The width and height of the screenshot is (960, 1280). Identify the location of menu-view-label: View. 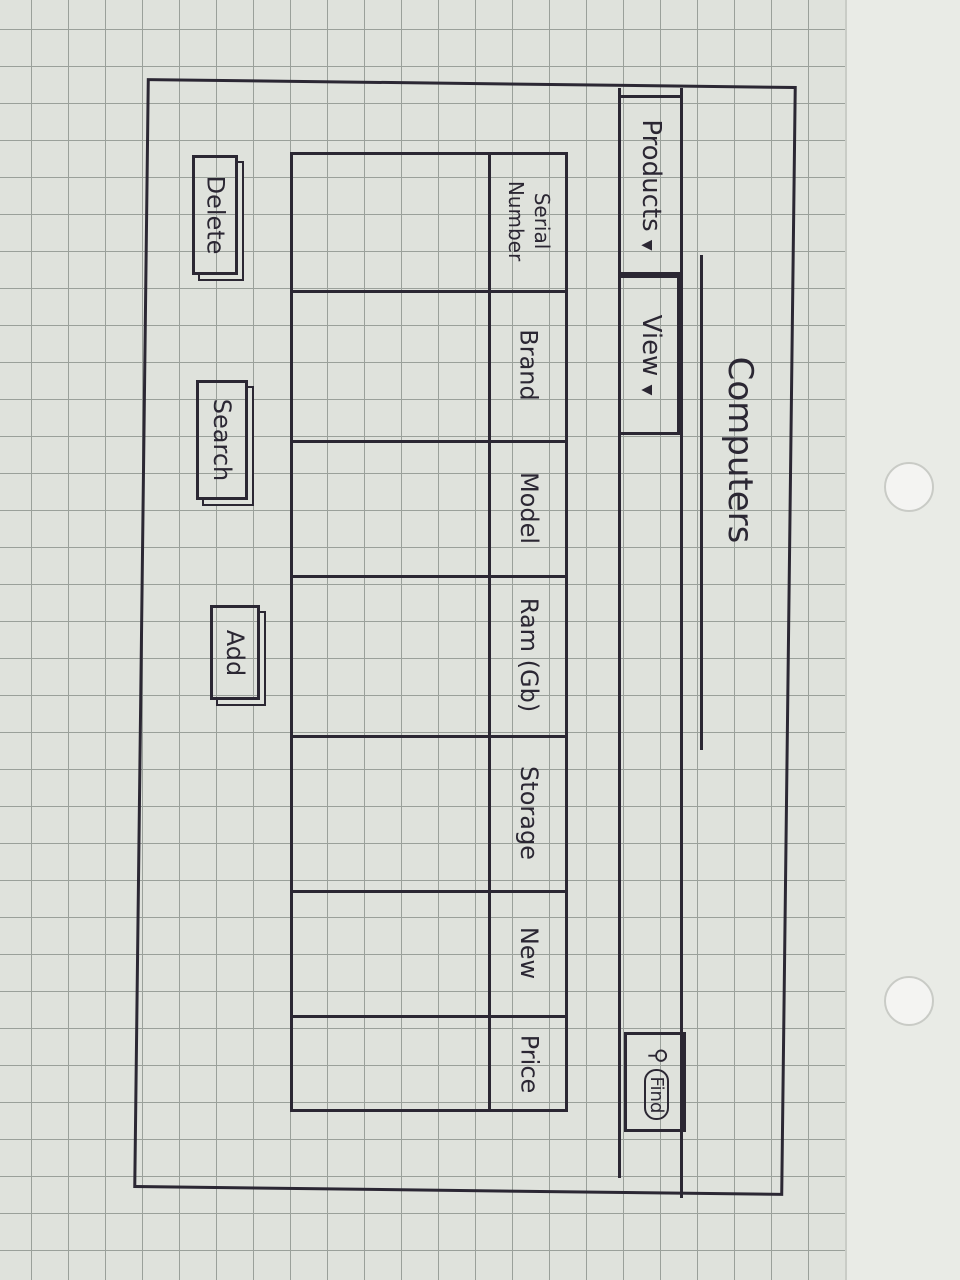
(651, 345).